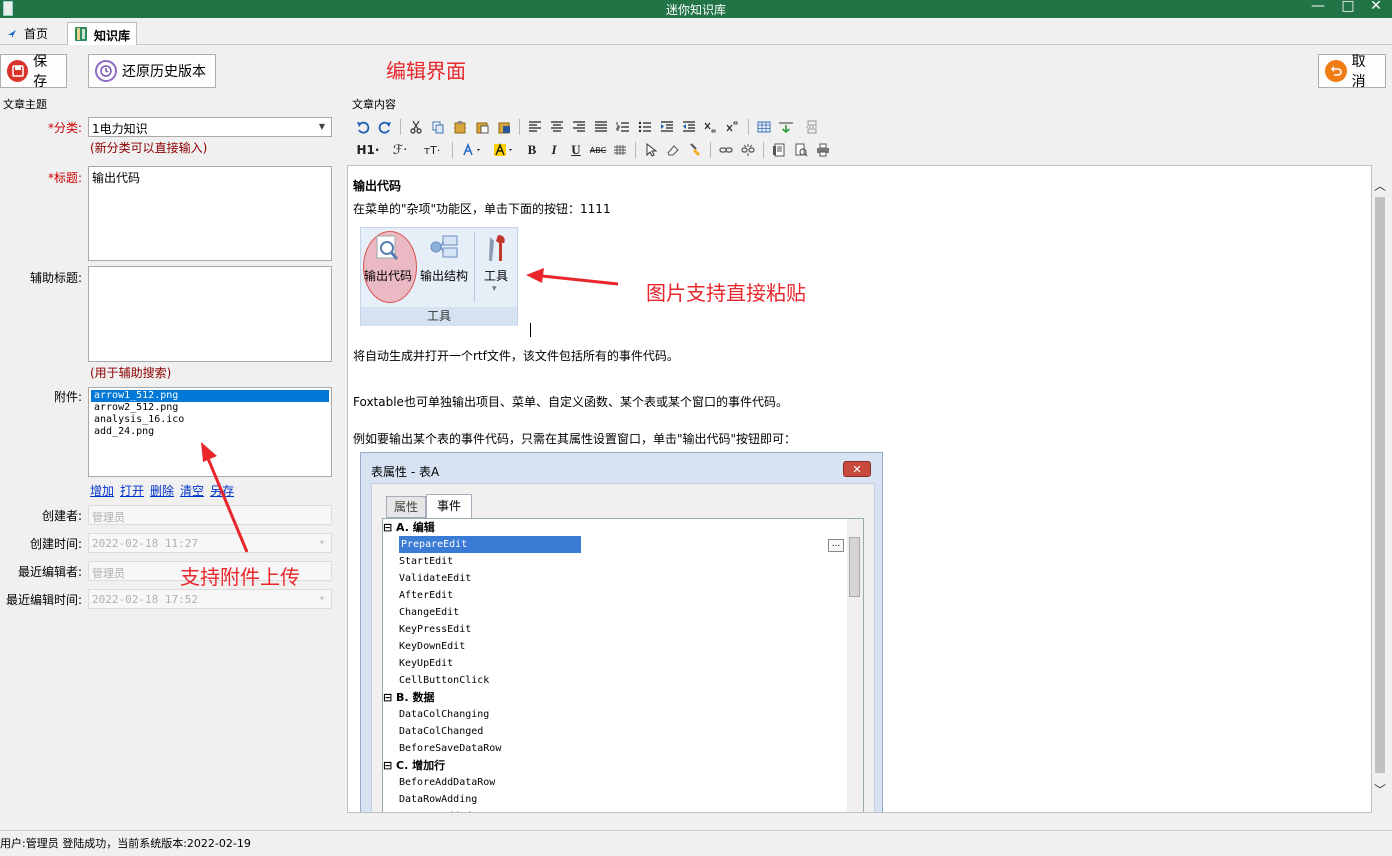 This screenshot has height=856, width=1392. Describe the element at coordinates (651, 150) in the screenshot. I see `select-pointer-icon` at that location.